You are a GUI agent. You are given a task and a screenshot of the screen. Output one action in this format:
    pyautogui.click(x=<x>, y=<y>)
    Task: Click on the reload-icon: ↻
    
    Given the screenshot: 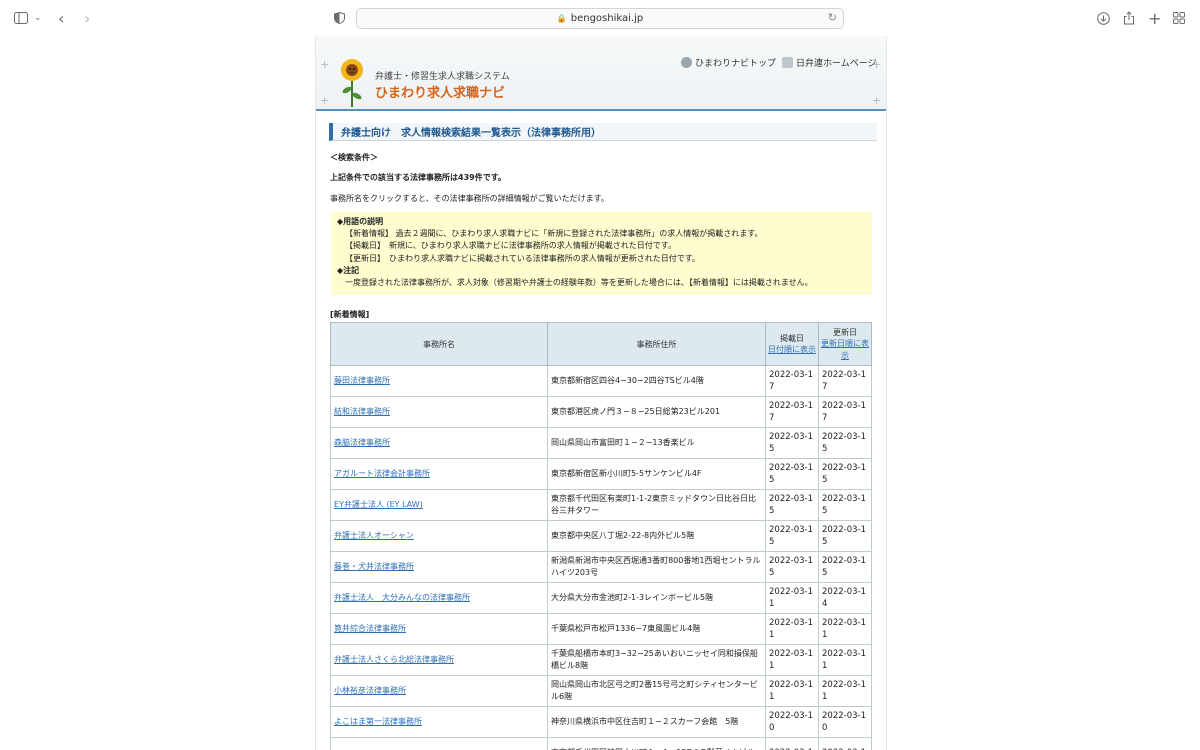 What is the action you would take?
    pyautogui.click(x=832, y=17)
    